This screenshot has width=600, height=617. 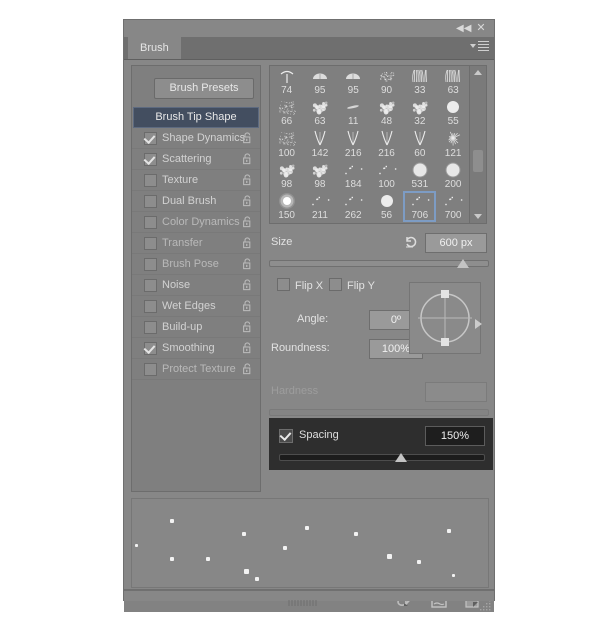 What do you see at coordinates (320, 122) in the screenshot?
I see `brush-tip-size: 63` at bounding box center [320, 122].